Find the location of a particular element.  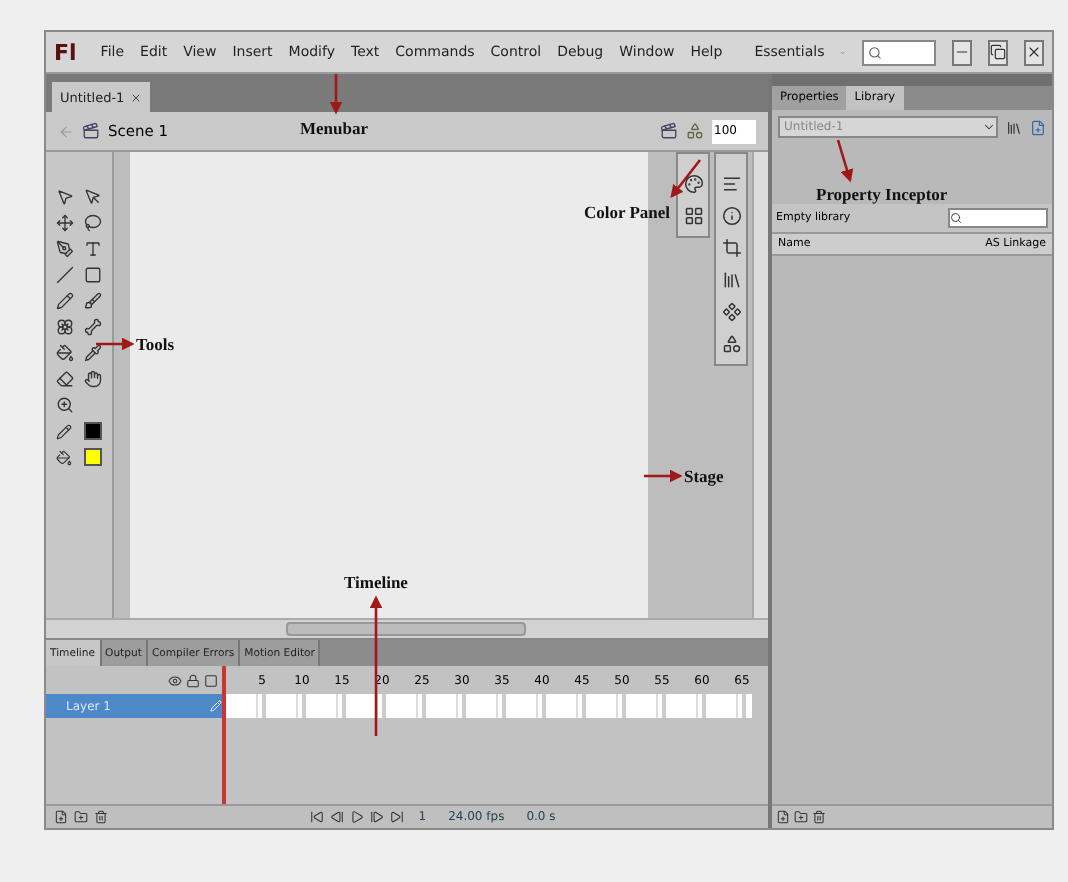

skip-forward-icon is located at coordinates (397, 817).